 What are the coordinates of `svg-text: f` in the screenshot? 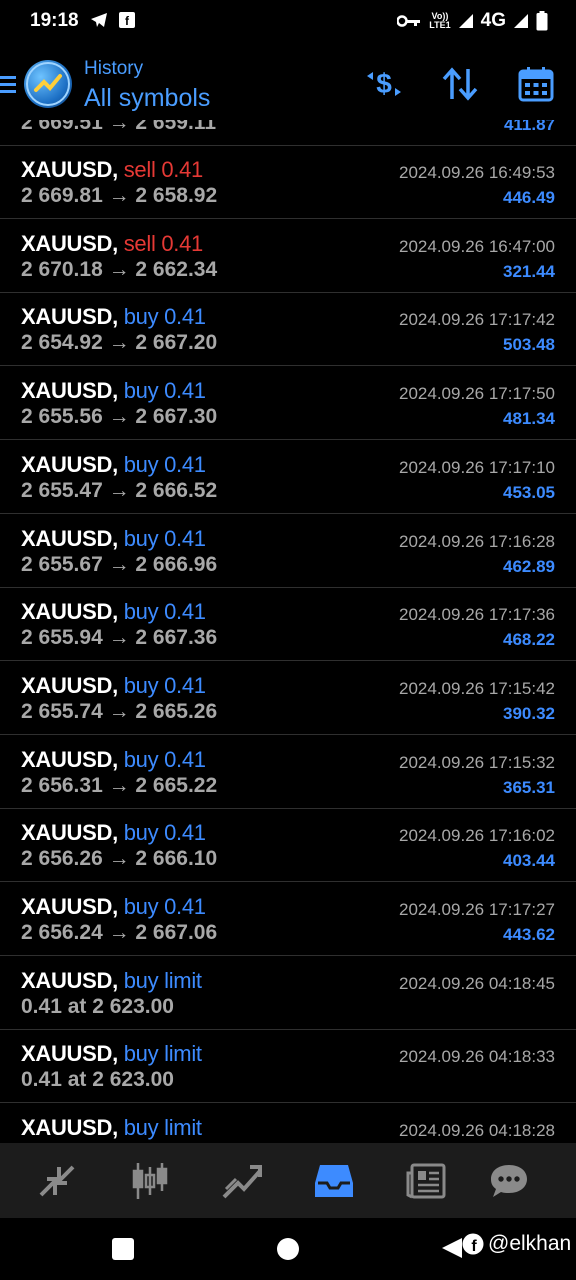 It's located at (474, 1246).